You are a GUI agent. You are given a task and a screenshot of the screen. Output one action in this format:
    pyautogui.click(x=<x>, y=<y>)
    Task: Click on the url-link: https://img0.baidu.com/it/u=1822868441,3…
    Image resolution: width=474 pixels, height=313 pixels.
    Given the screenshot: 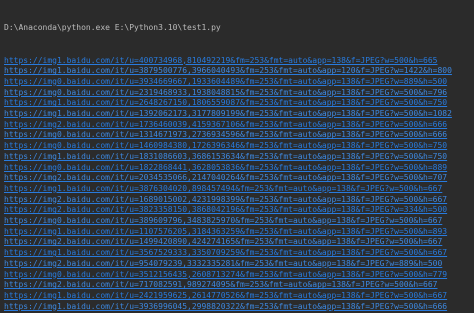 What is the action you would take?
    pyautogui.click(x=239, y=168)
    